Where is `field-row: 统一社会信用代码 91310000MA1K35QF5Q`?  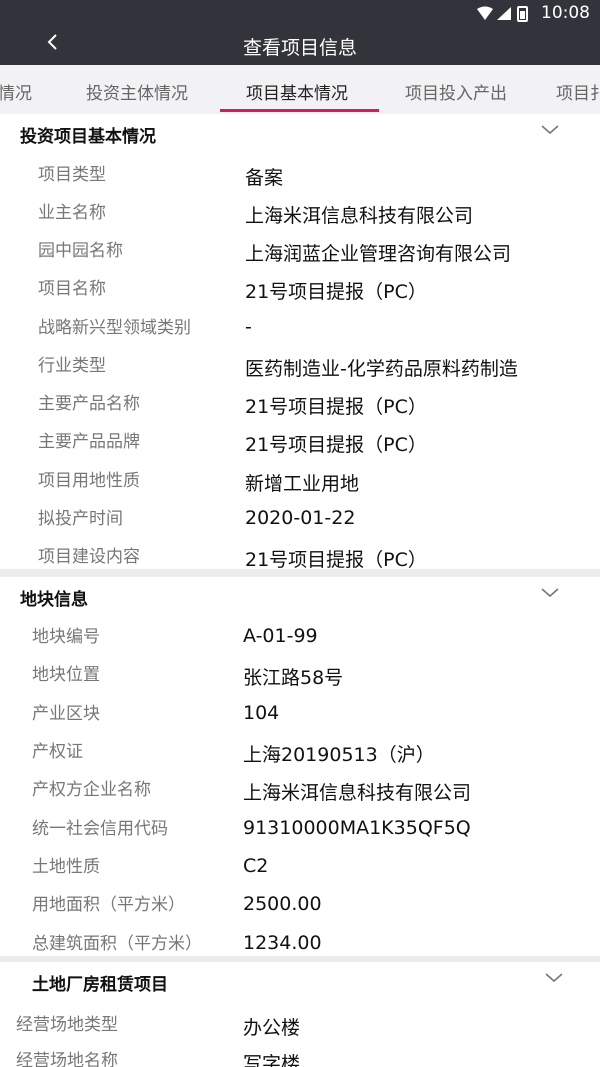 field-row: 统一社会信用代码 91310000MA1K35QF5Q is located at coordinates (300, 833).